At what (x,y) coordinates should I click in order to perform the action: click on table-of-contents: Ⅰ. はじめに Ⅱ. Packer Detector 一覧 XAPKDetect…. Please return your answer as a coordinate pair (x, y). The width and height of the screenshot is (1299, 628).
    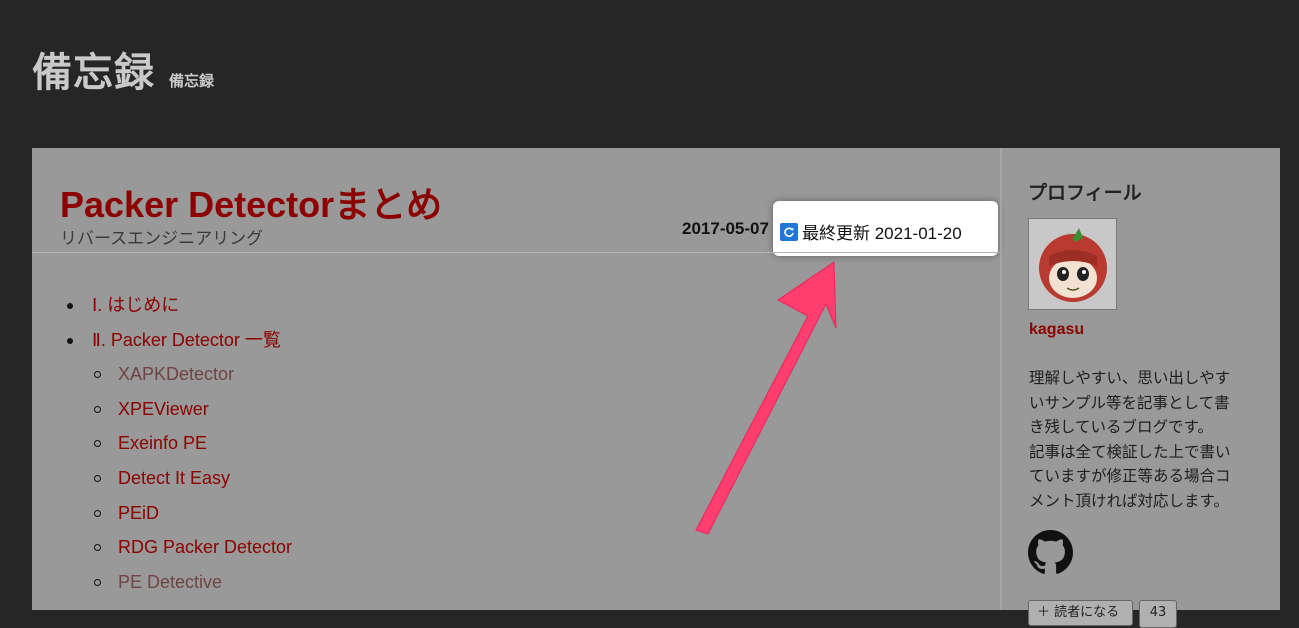
    Looking at the image, I should click on (179, 443).